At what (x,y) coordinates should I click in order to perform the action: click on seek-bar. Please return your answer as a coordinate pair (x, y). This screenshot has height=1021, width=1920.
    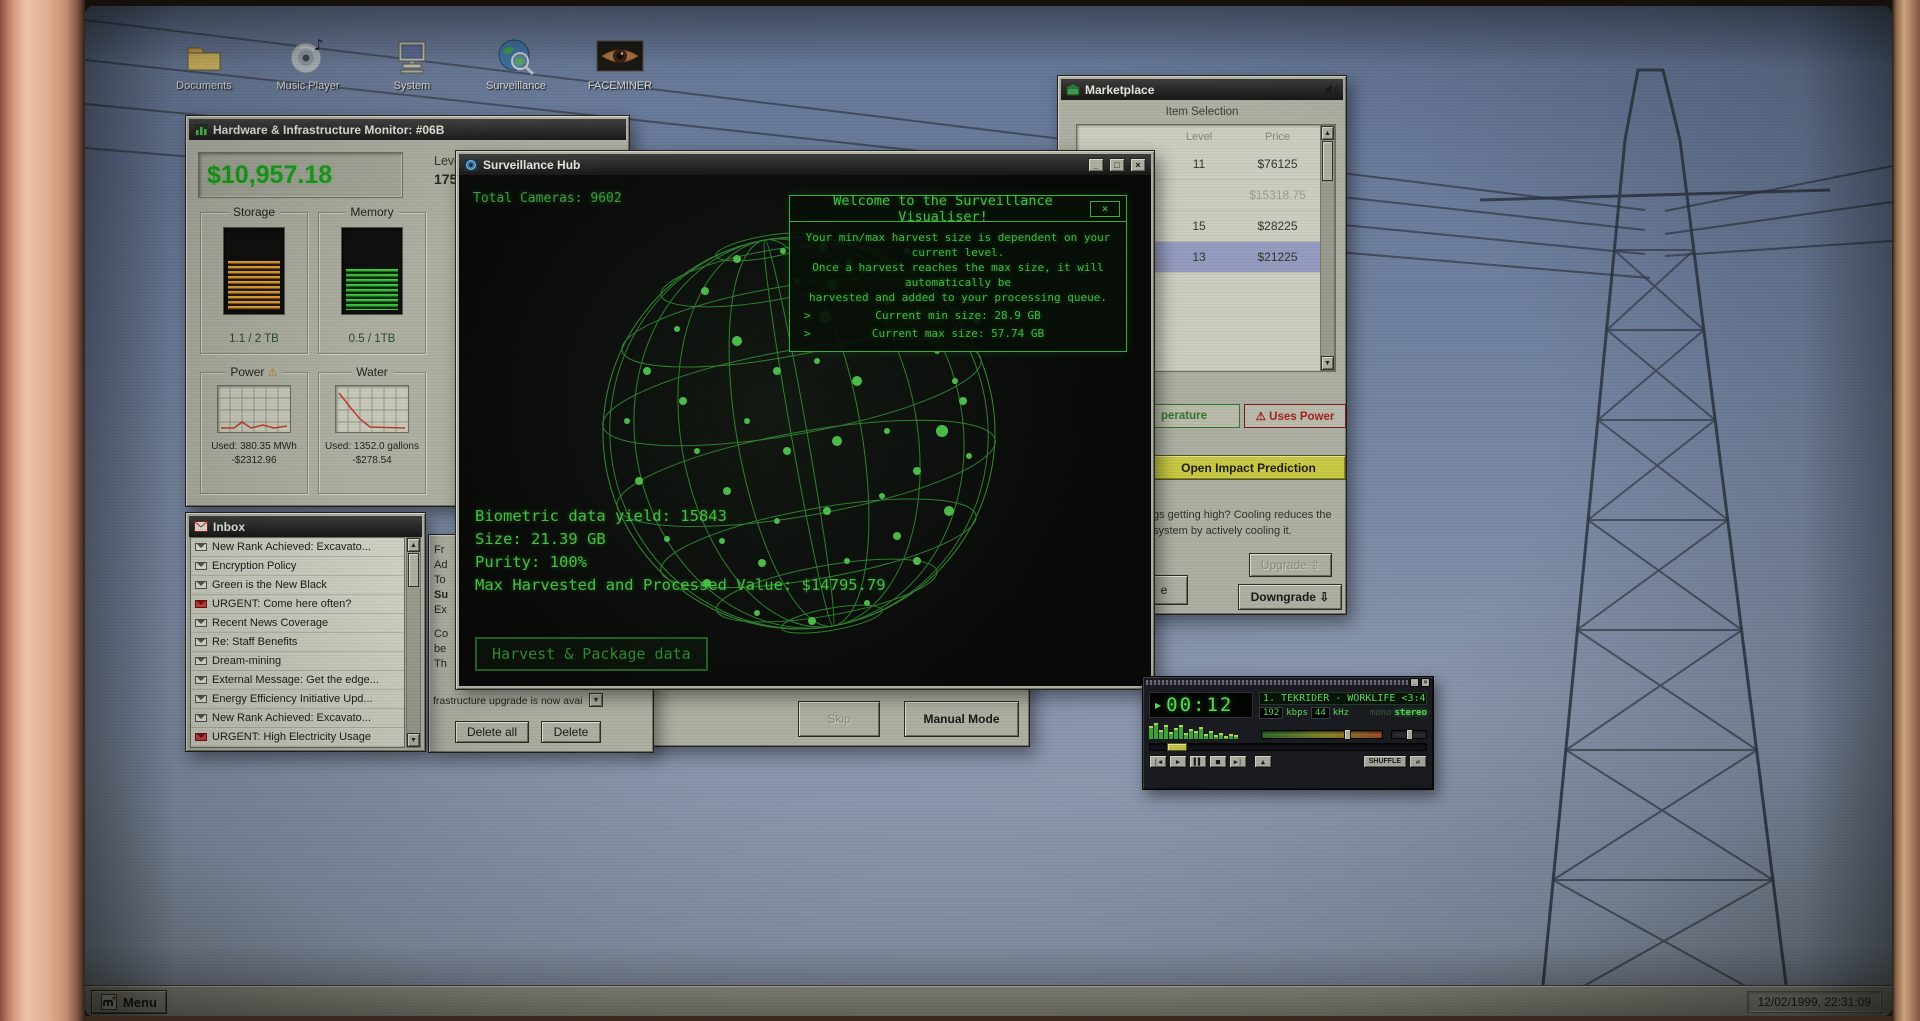
    Looking at the image, I should click on (1288, 747).